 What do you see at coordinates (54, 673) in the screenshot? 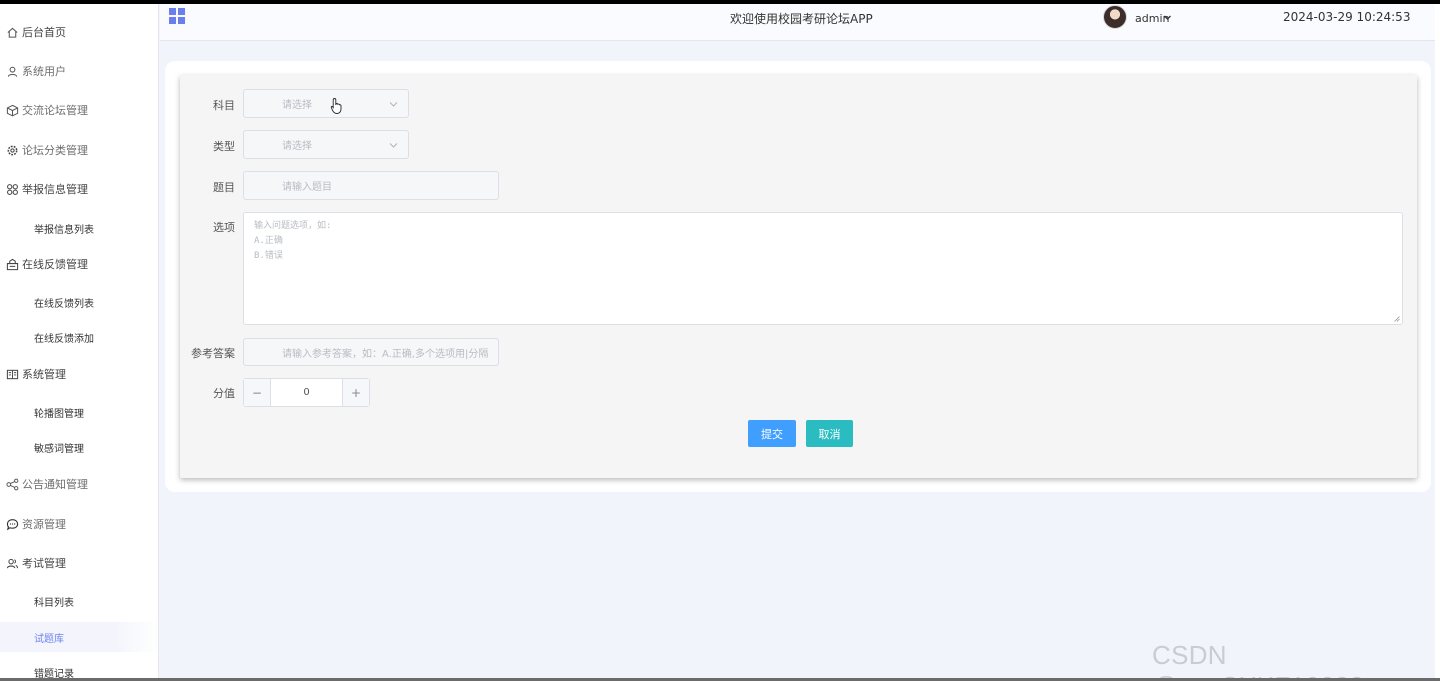
I see `sidebar-item-label: 错题记录` at bounding box center [54, 673].